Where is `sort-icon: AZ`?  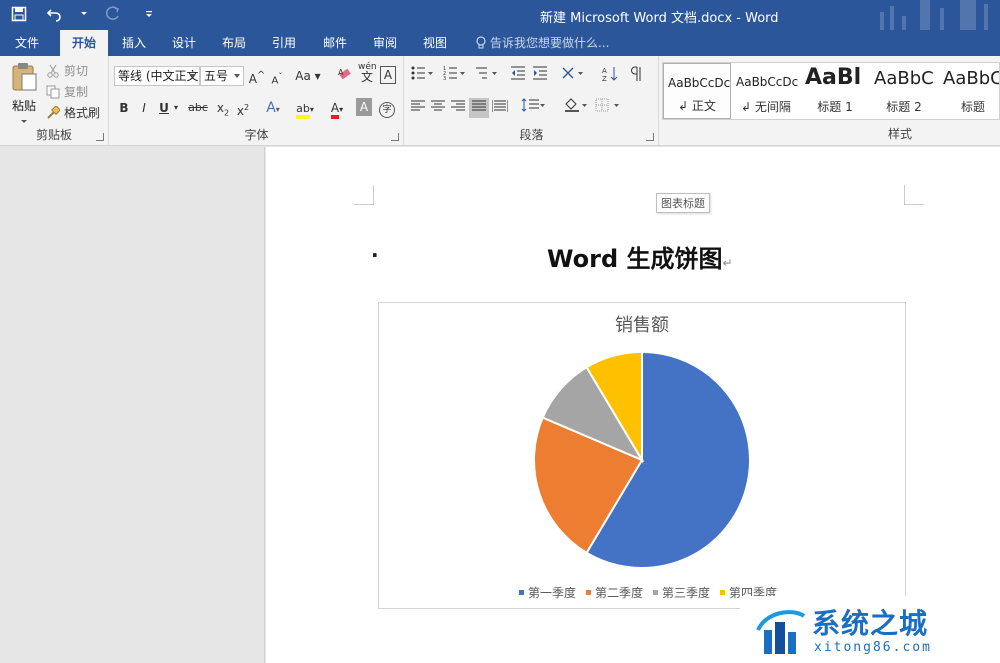
sort-icon: AZ is located at coordinates (610, 75).